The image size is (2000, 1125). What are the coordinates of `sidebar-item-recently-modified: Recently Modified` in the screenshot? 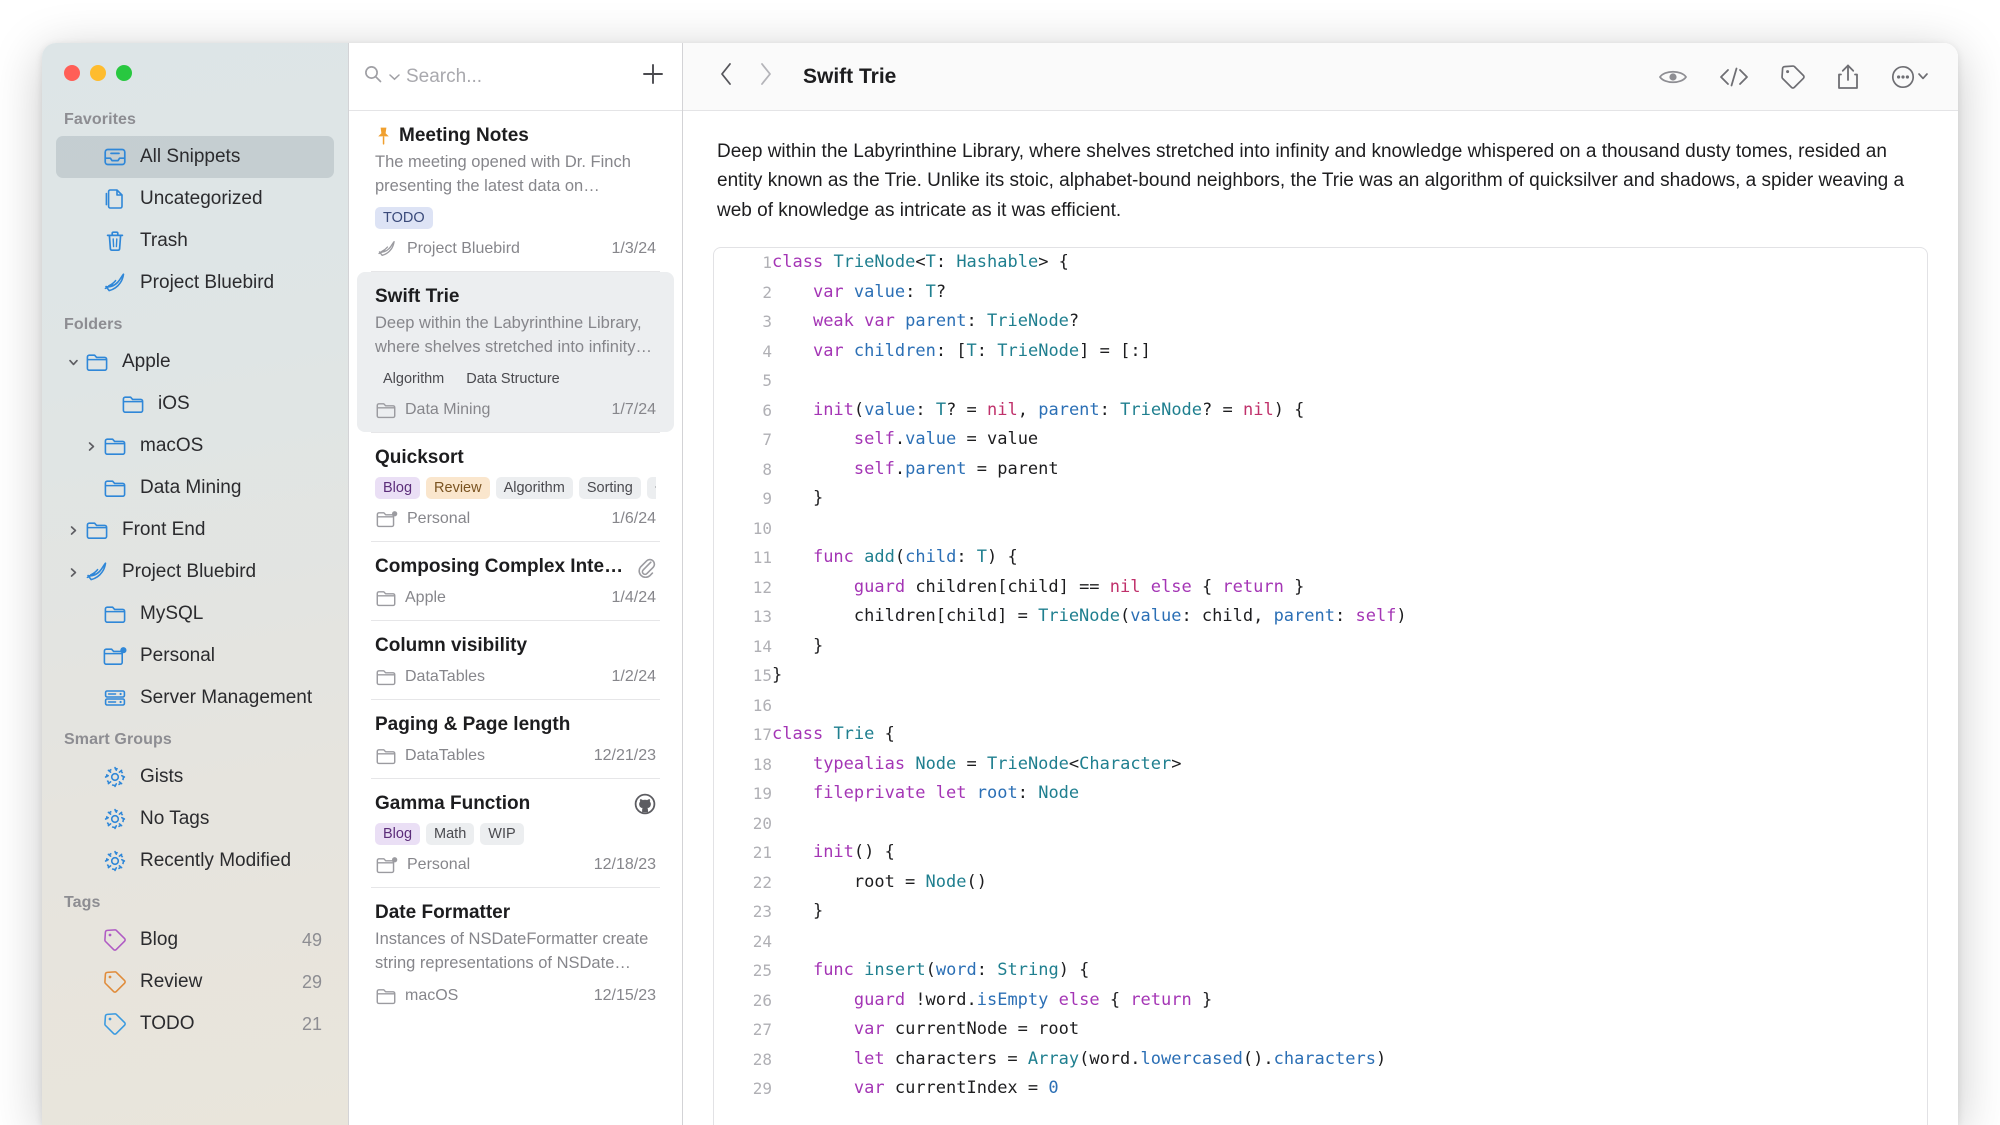 It's located at (195, 861).